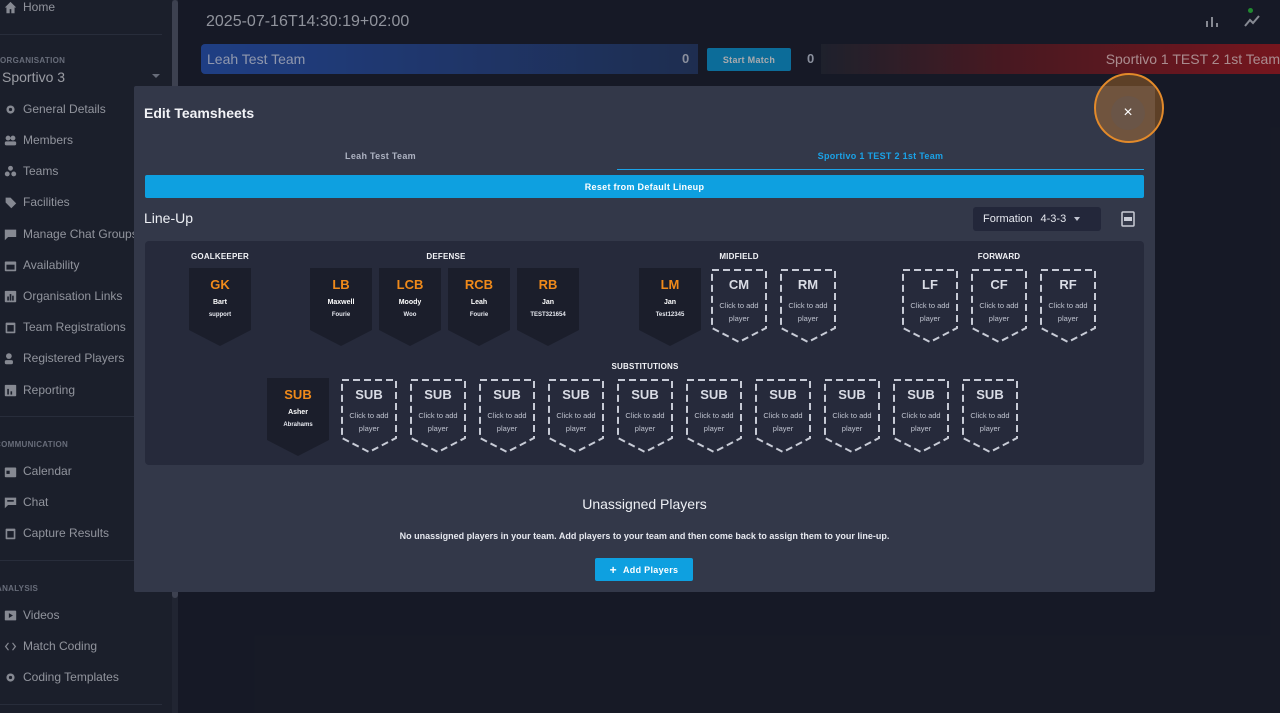 The height and width of the screenshot is (713, 1280). I want to click on group-label-forward: FORWARD, so click(999, 256).